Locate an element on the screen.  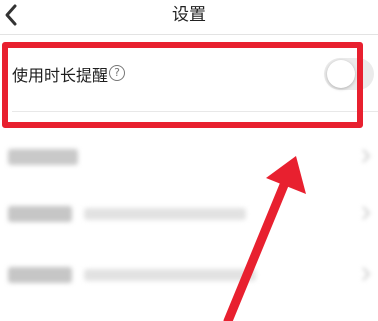
navigation-bar: 设置 is located at coordinates (189, 17).